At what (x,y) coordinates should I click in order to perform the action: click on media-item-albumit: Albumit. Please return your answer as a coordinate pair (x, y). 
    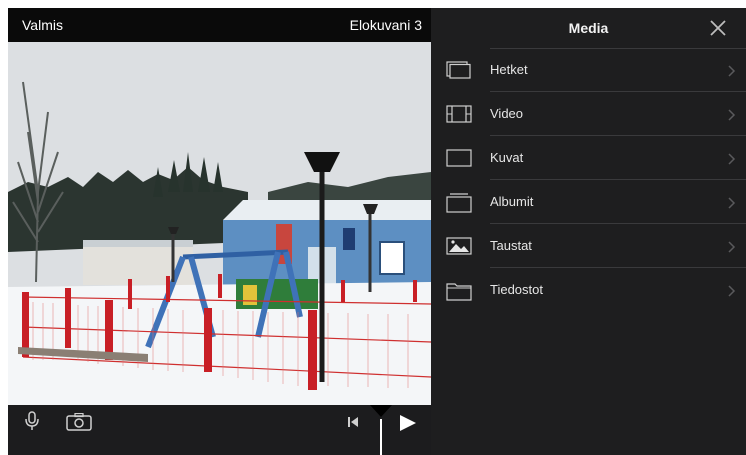
    Looking at the image, I should click on (588, 202).